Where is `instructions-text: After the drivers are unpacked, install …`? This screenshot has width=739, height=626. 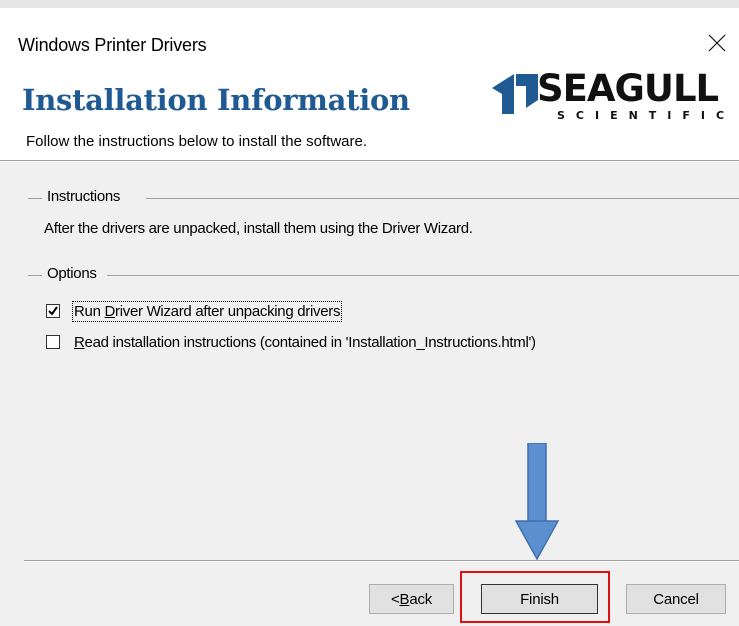
instructions-text: After the drivers are unpacked, install … is located at coordinates (258, 228).